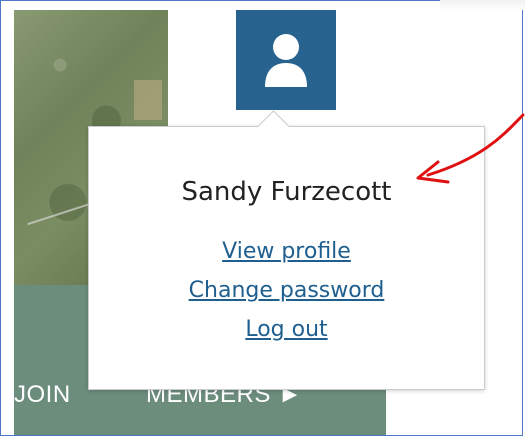  I want to click on annotation-arrow-icon, so click(470, 148).